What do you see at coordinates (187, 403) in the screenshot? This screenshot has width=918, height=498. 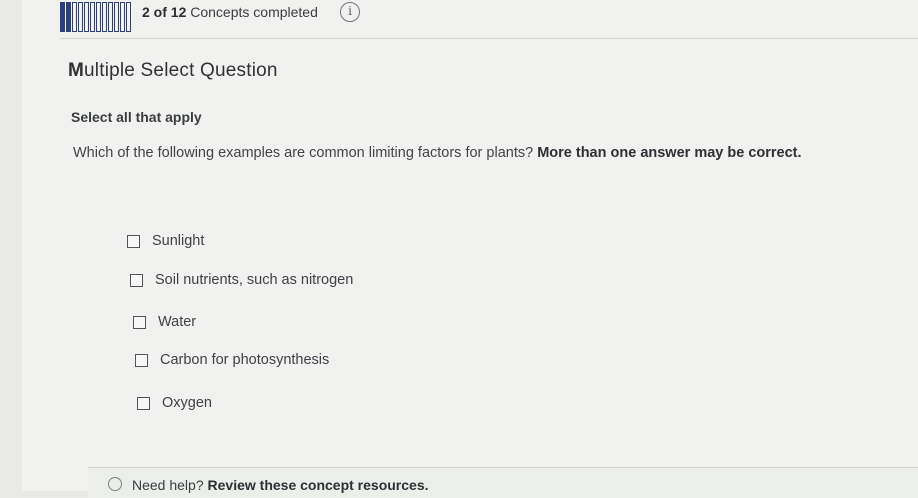 I see `option-label: Oxygen` at bounding box center [187, 403].